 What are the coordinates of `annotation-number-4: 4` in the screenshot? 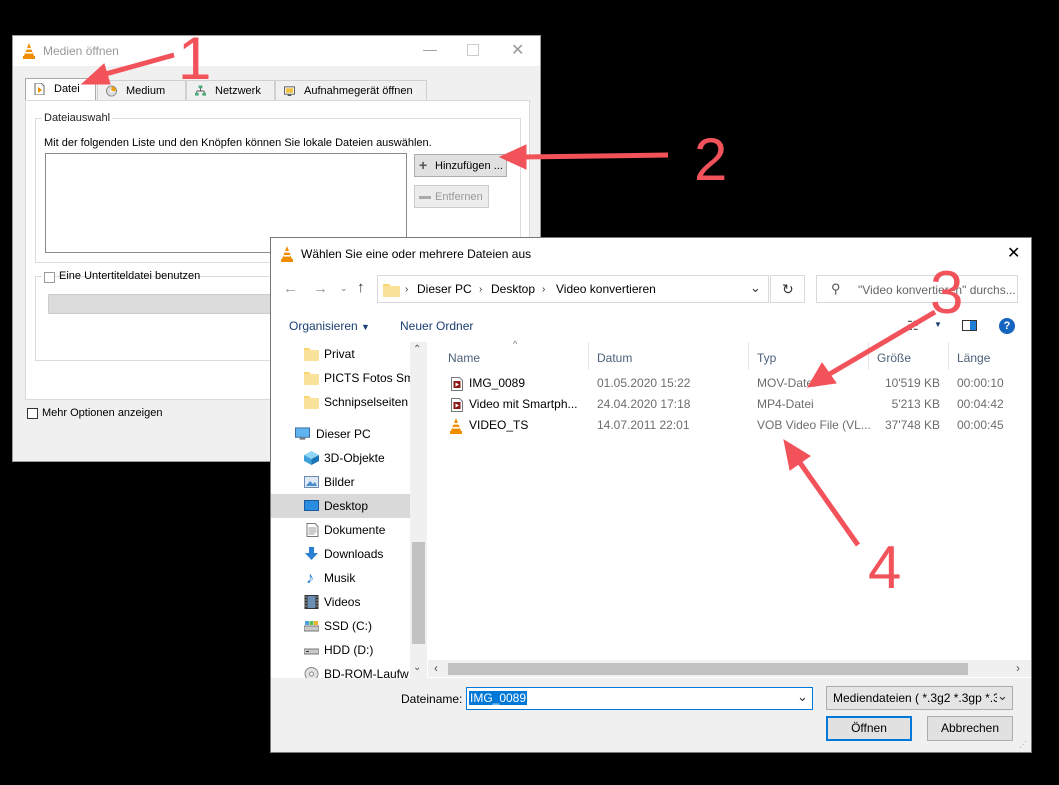 It's located at (885, 567).